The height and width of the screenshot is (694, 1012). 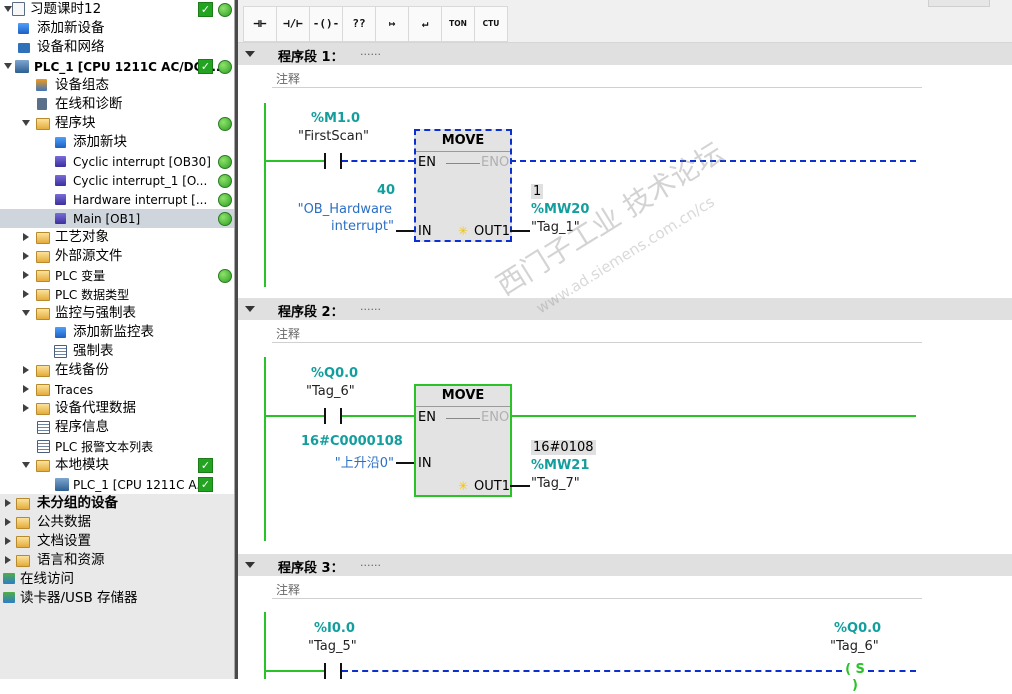 What do you see at coordinates (332, 646) in the screenshot?
I see `contact-tag-name: "Tag_5"` at bounding box center [332, 646].